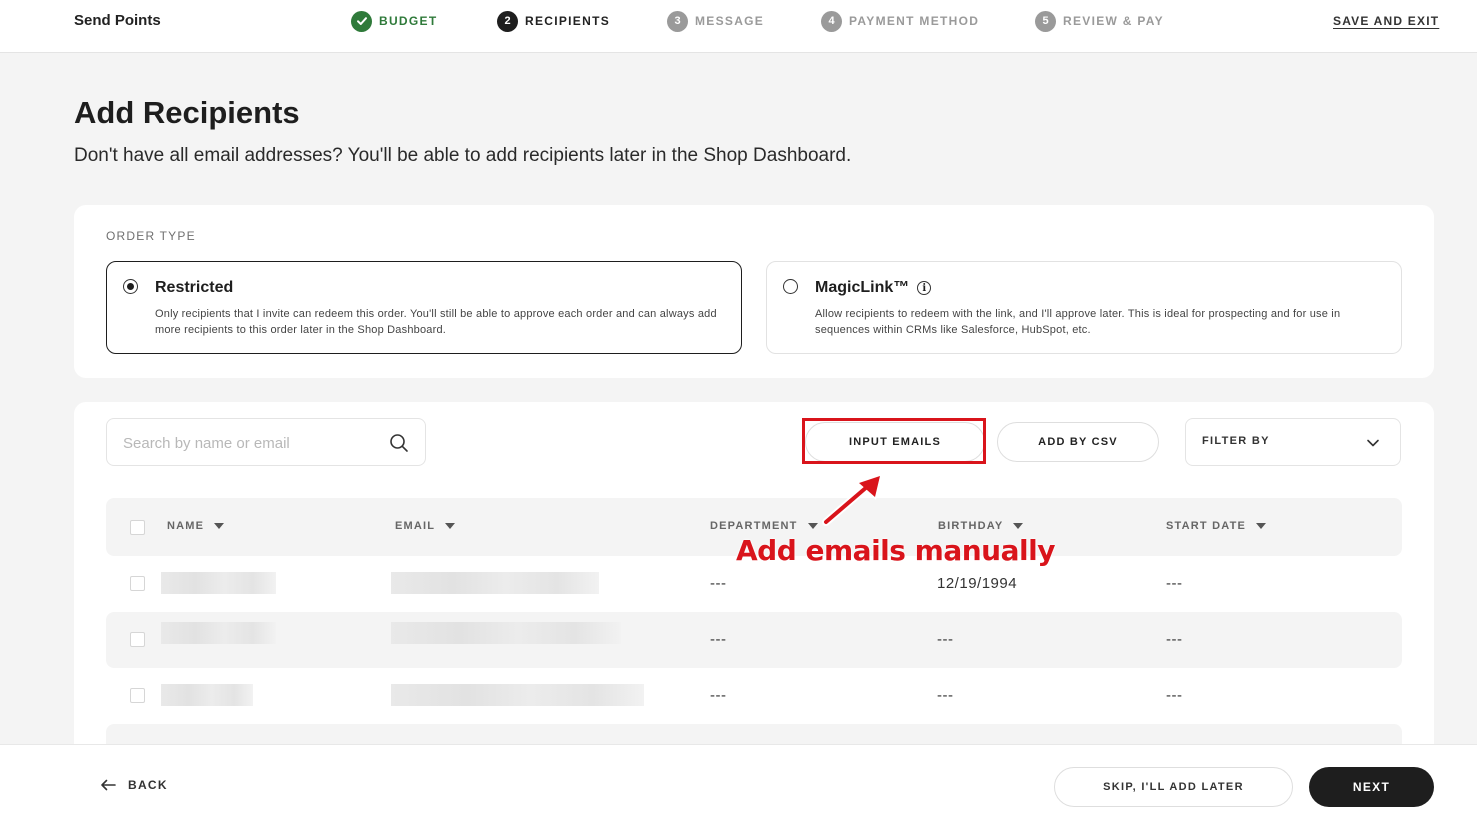 This screenshot has height=827, width=1477. I want to click on arrow-left-icon, so click(108, 785).